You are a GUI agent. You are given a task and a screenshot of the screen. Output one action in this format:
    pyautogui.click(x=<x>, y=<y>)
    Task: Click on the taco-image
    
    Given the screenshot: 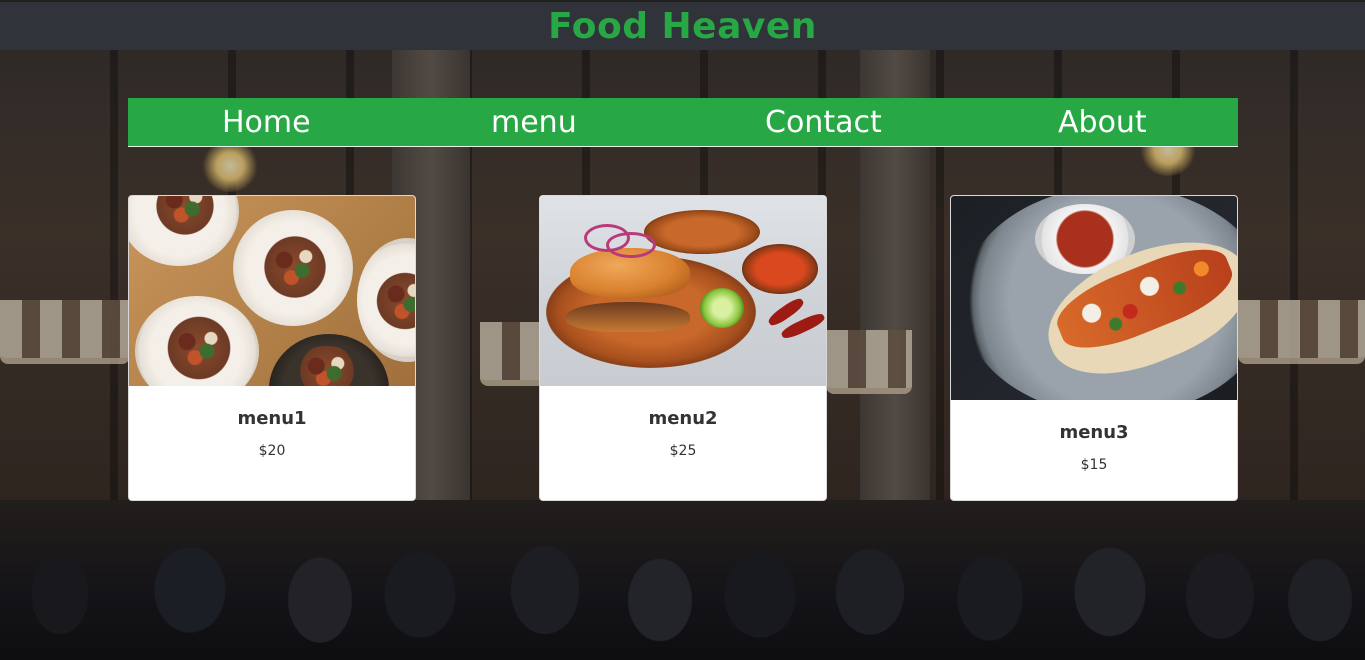 What is the action you would take?
    pyautogui.click(x=1094, y=298)
    